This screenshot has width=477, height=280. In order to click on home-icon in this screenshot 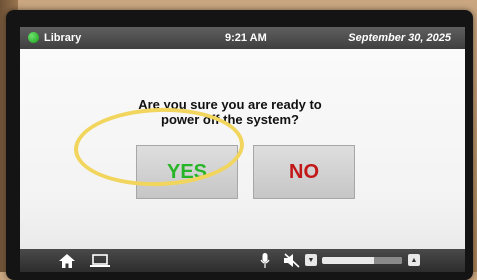, I will do `click(67, 260)`.